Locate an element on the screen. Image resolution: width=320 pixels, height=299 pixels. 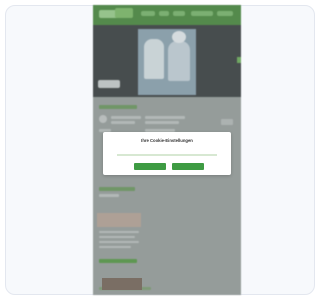
accept-selected-button is located at coordinates (150, 166).